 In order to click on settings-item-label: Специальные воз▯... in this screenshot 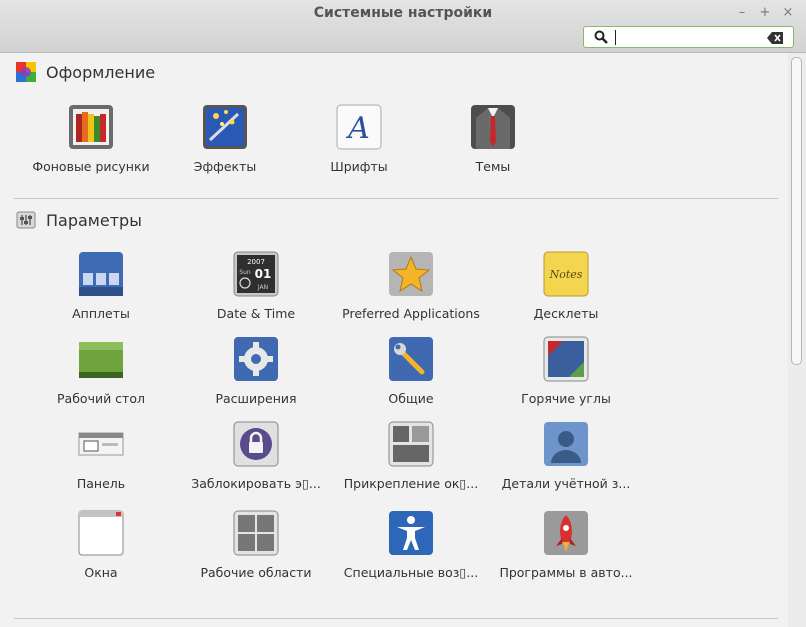, I will do `click(411, 572)`.